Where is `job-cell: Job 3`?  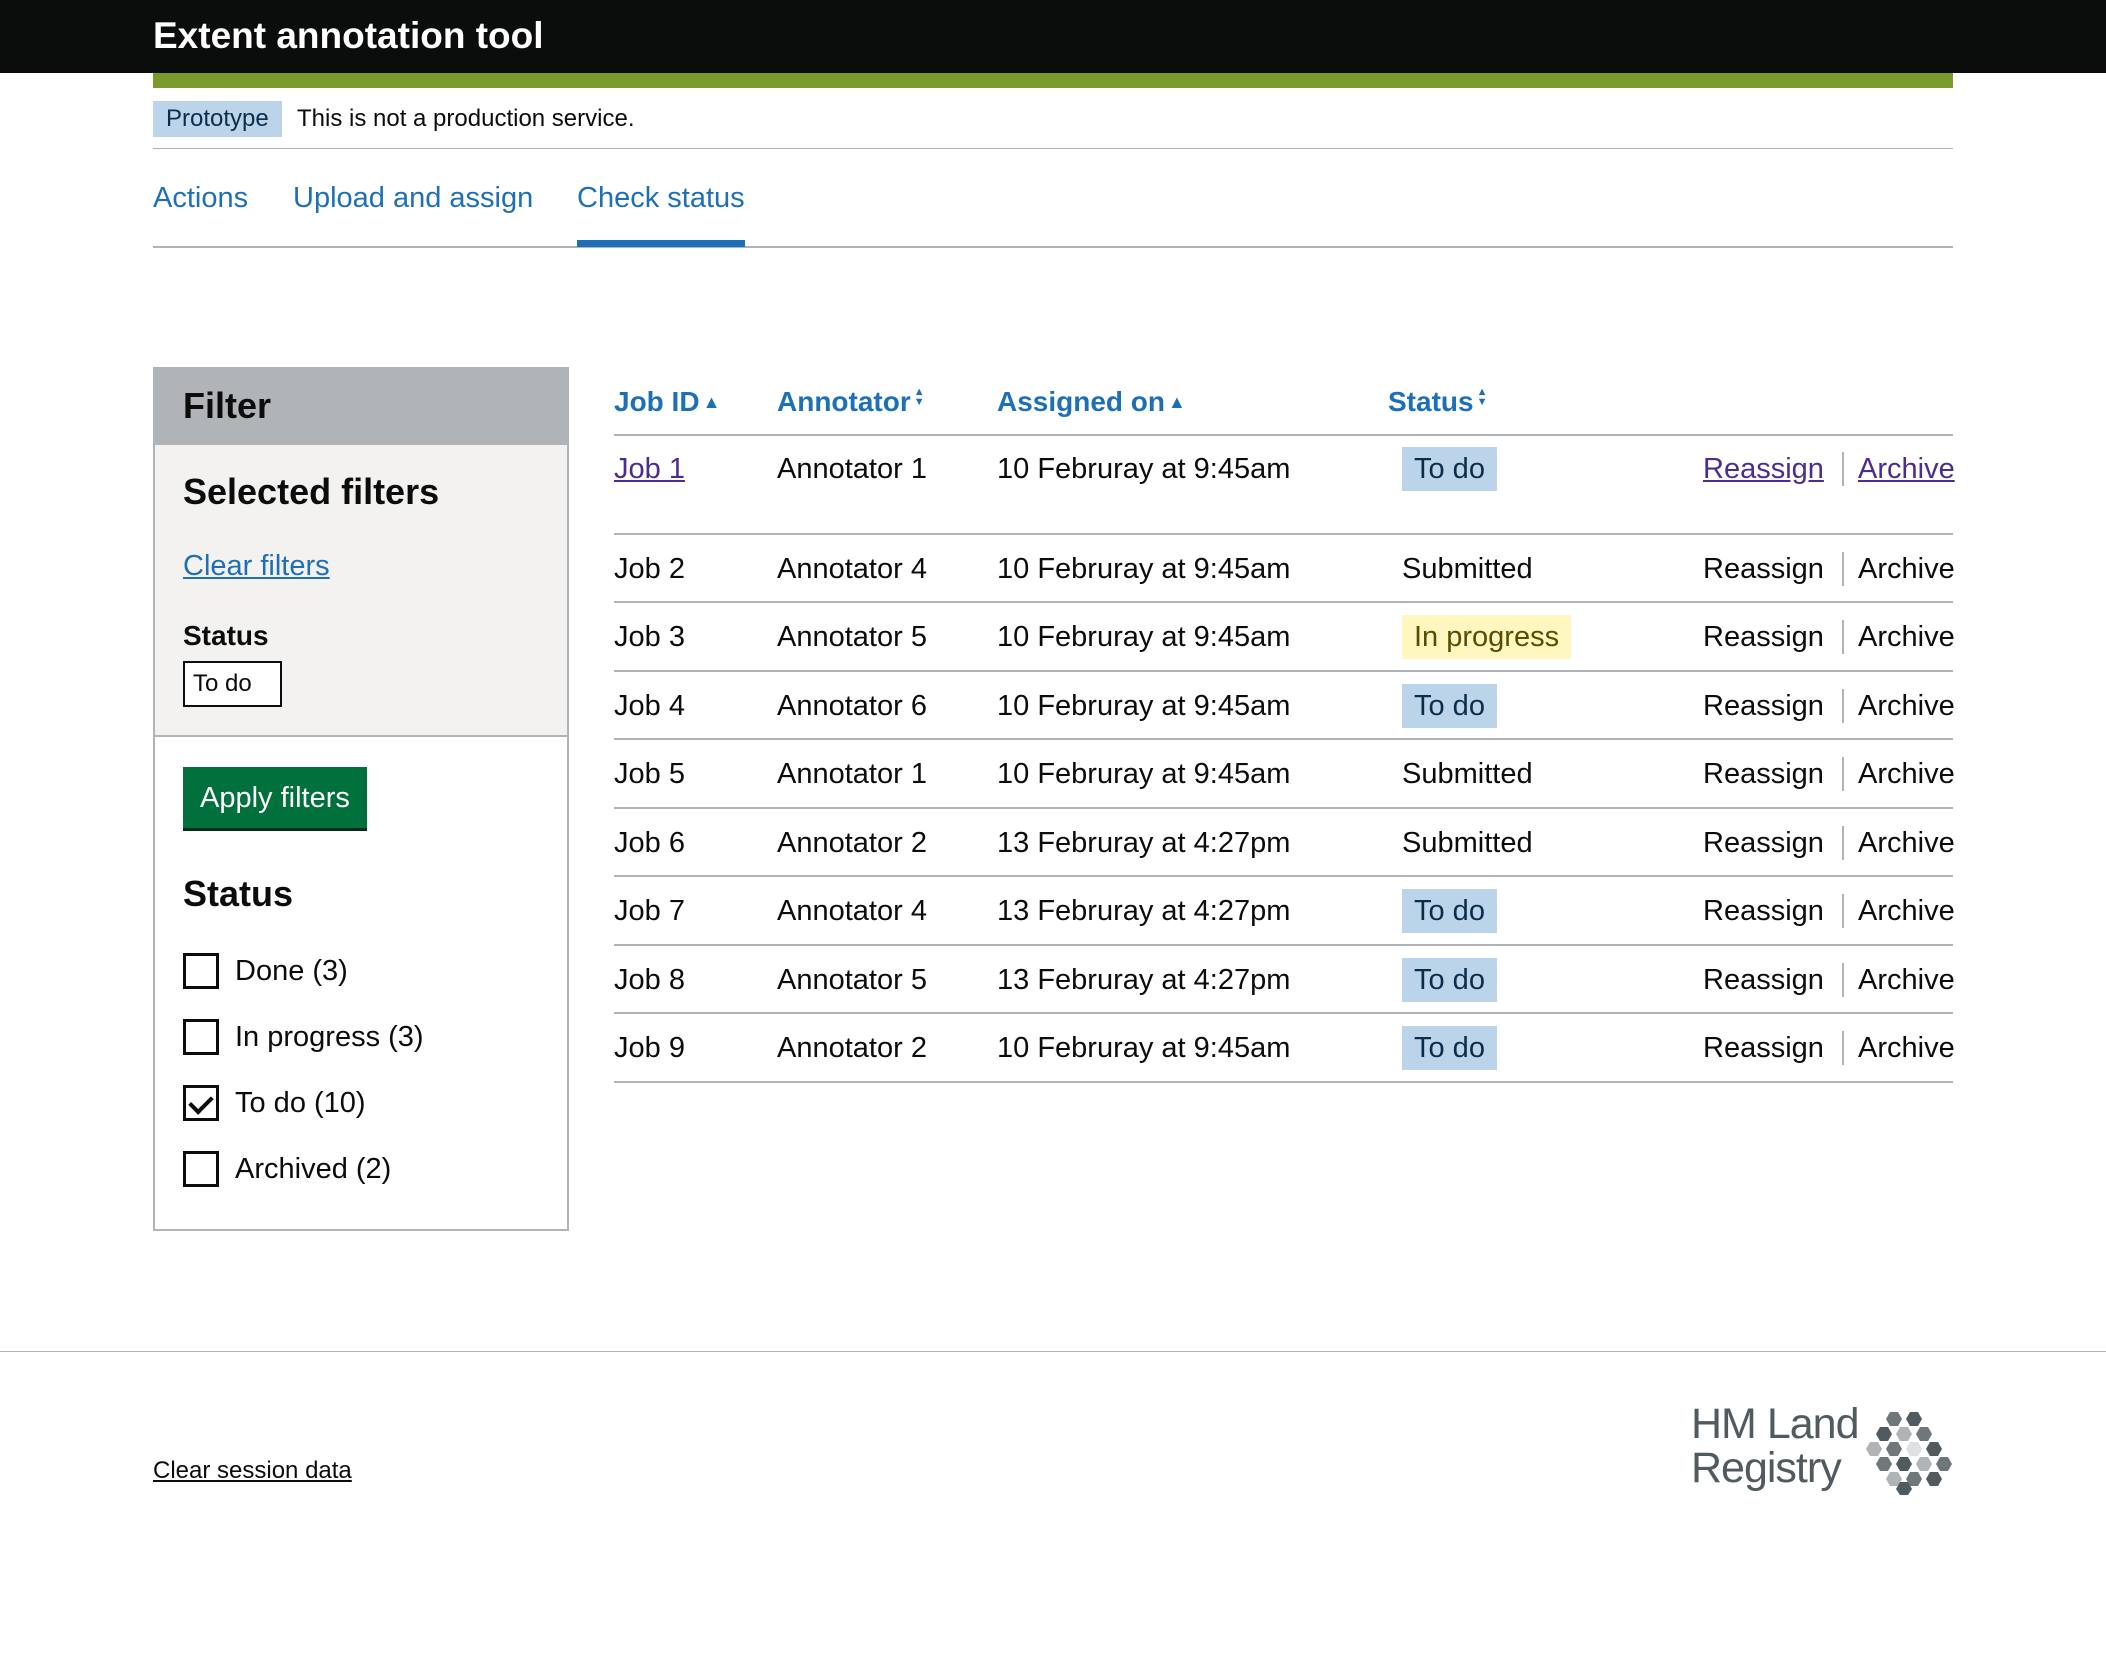 job-cell: Job 3 is located at coordinates (649, 637).